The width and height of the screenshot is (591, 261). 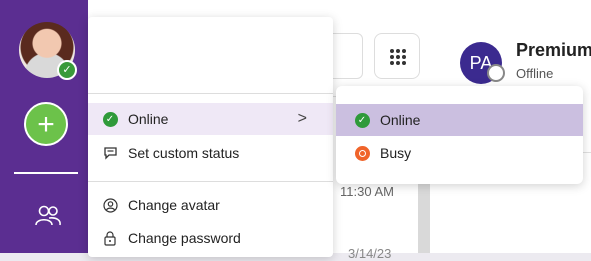 What do you see at coordinates (184, 153) in the screenshot?
I see `menu-item-label: Set custom status` at bounding box center [184, 153].